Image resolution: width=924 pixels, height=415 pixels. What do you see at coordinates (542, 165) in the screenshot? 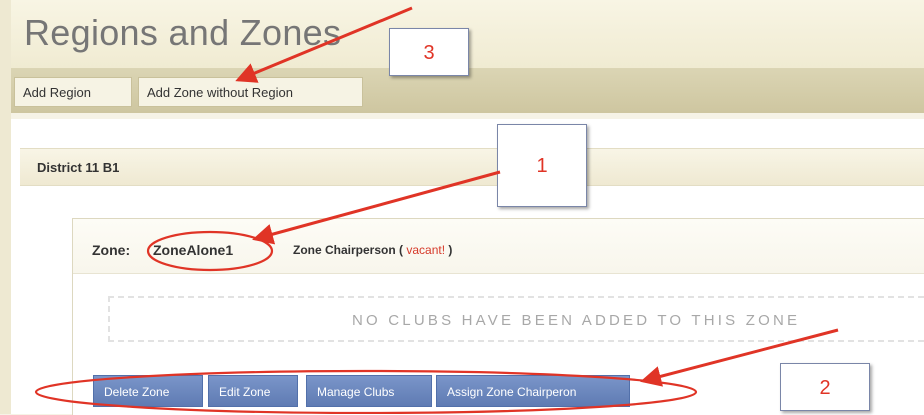
I see `callout-1: 1` at bounding box center [542, 165].